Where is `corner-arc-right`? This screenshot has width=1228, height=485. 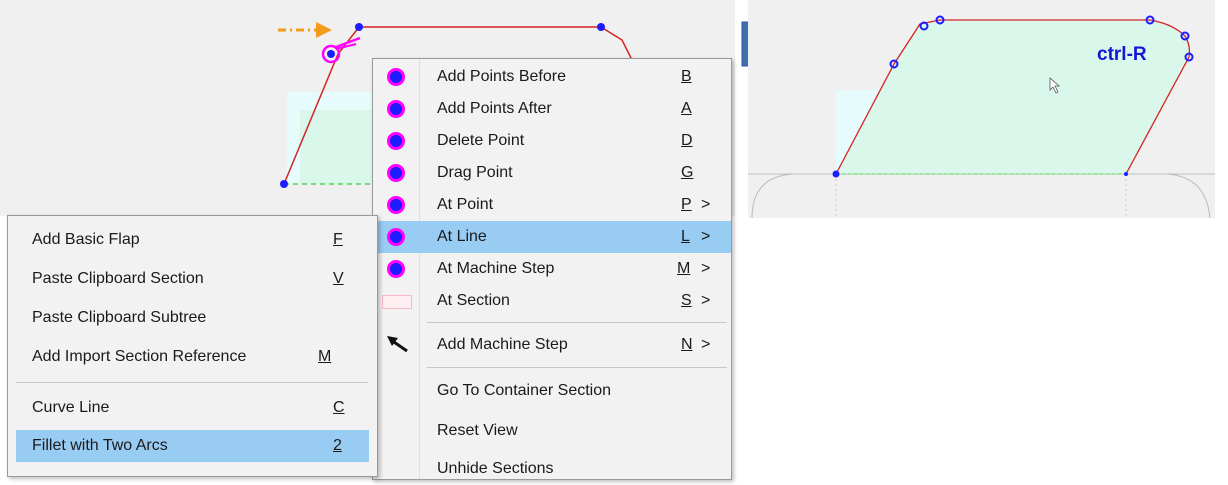
corner-arc-right is located at coordinates (1188, 196).